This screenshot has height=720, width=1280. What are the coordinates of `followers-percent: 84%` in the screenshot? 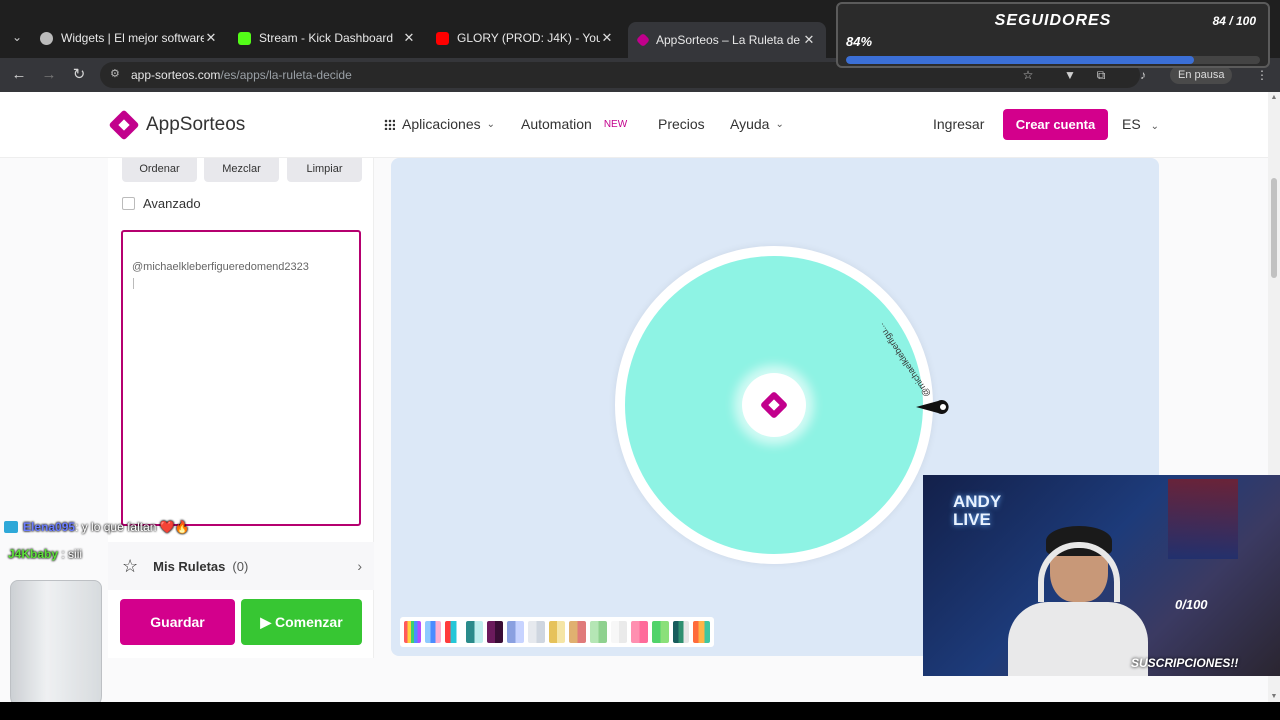 It's located at (859, 41).